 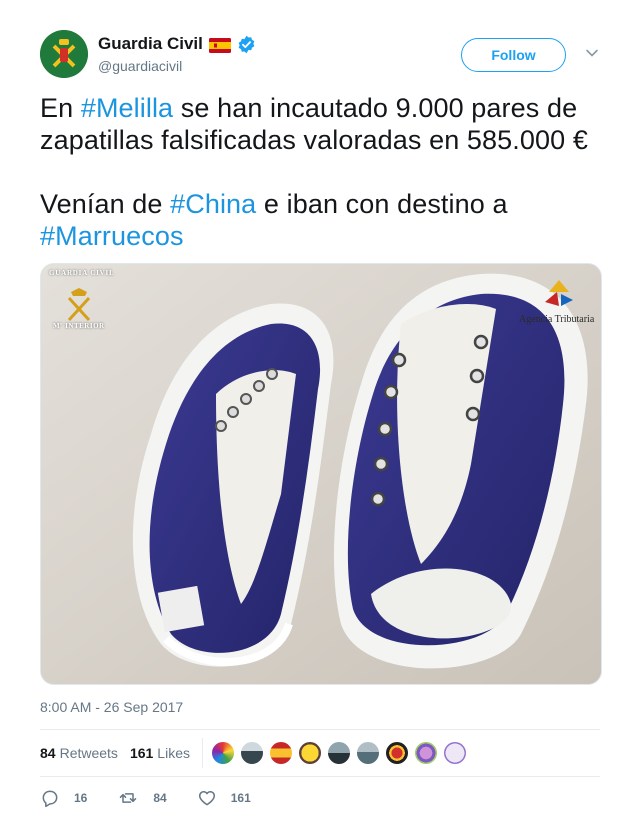 I want to click on like-count: 161, so click(x=240, y=798).